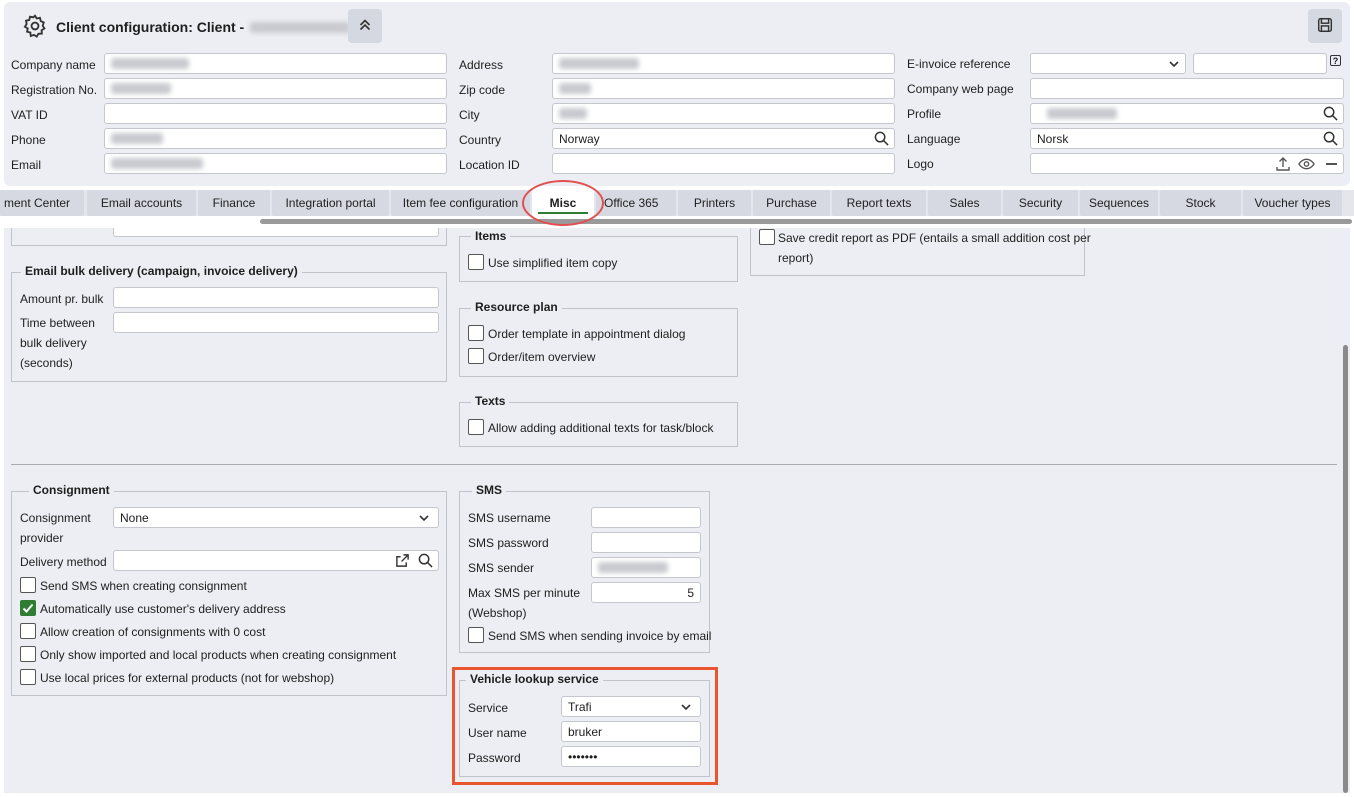  Describe the element at coordinates (674, 464) in the screenshot. I see `section-divider` at that location.